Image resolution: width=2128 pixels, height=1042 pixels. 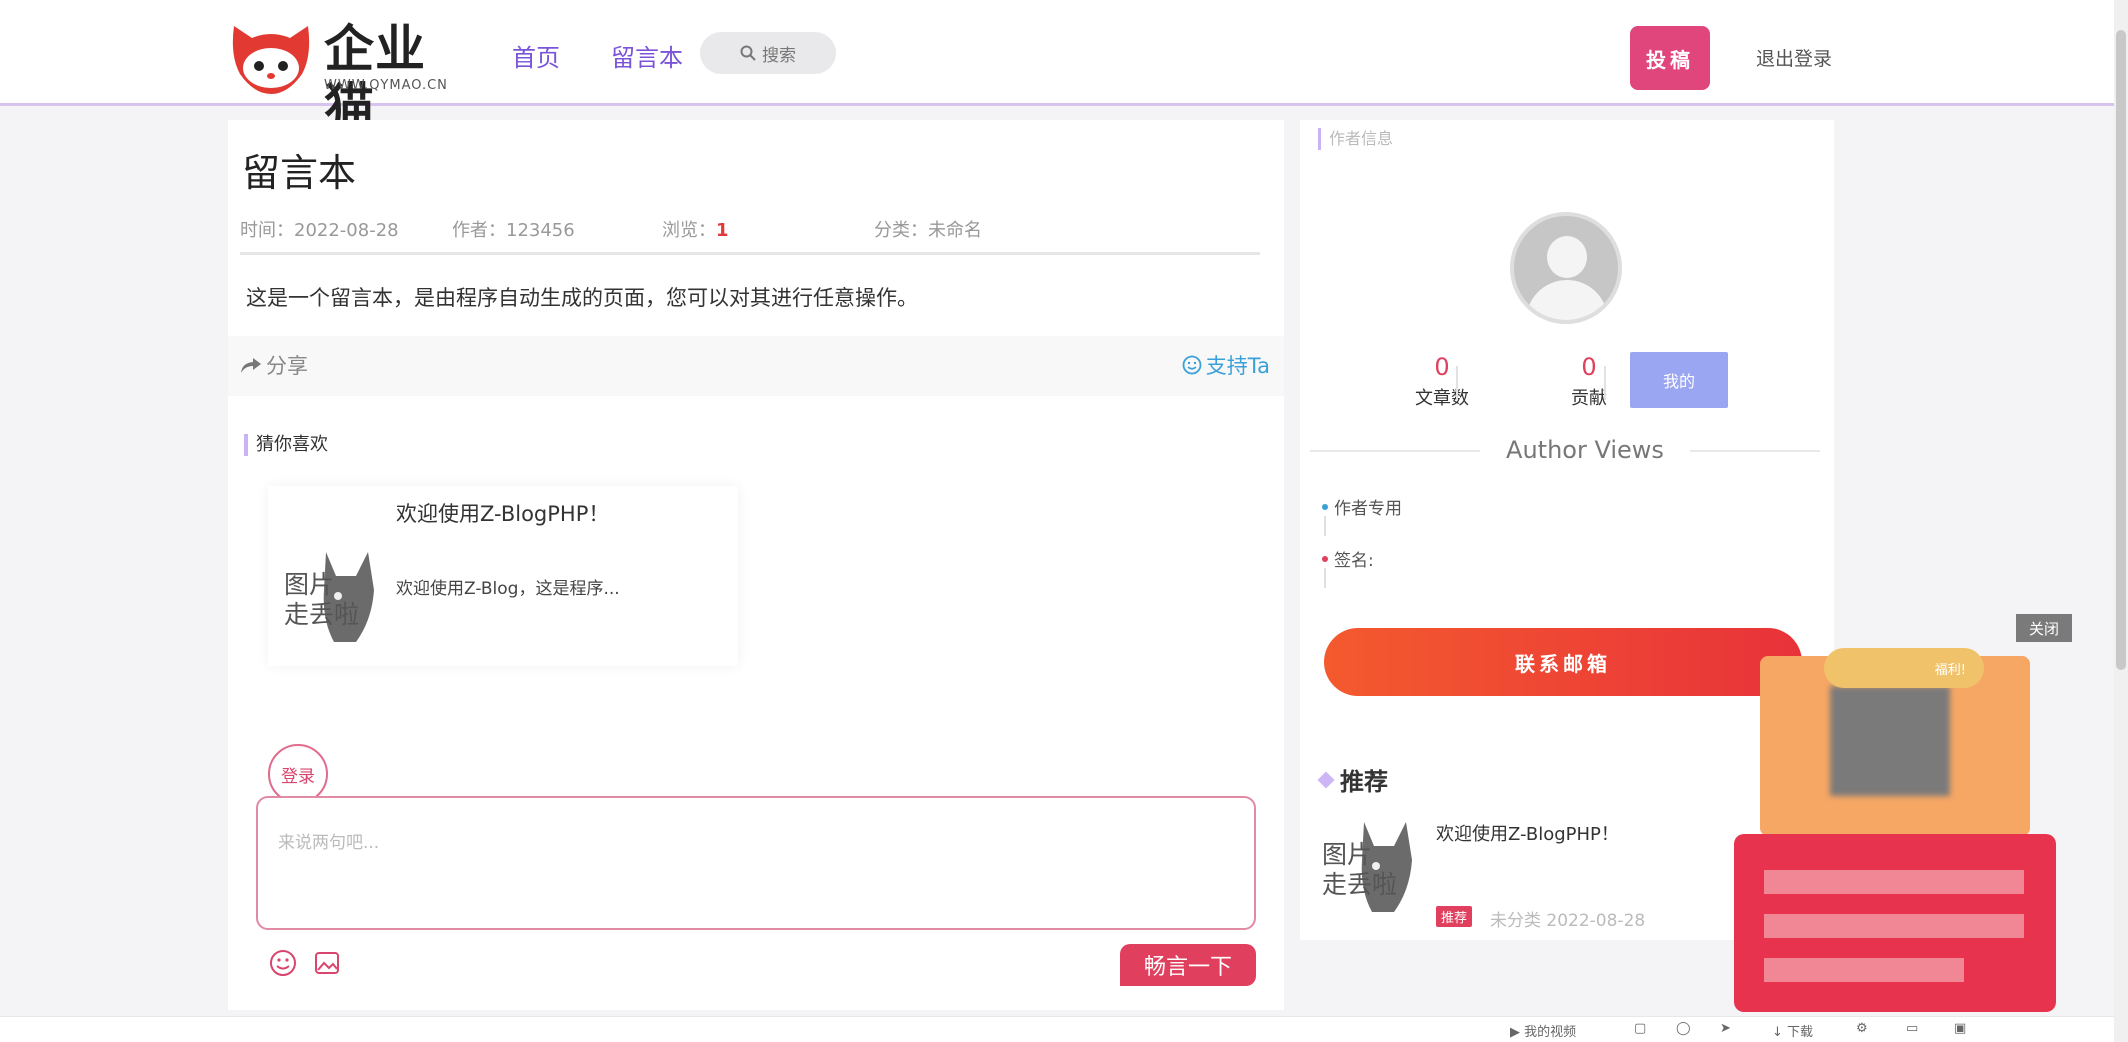 I want to click on support-label: 支持Ta, so click(x=1237, y=366).